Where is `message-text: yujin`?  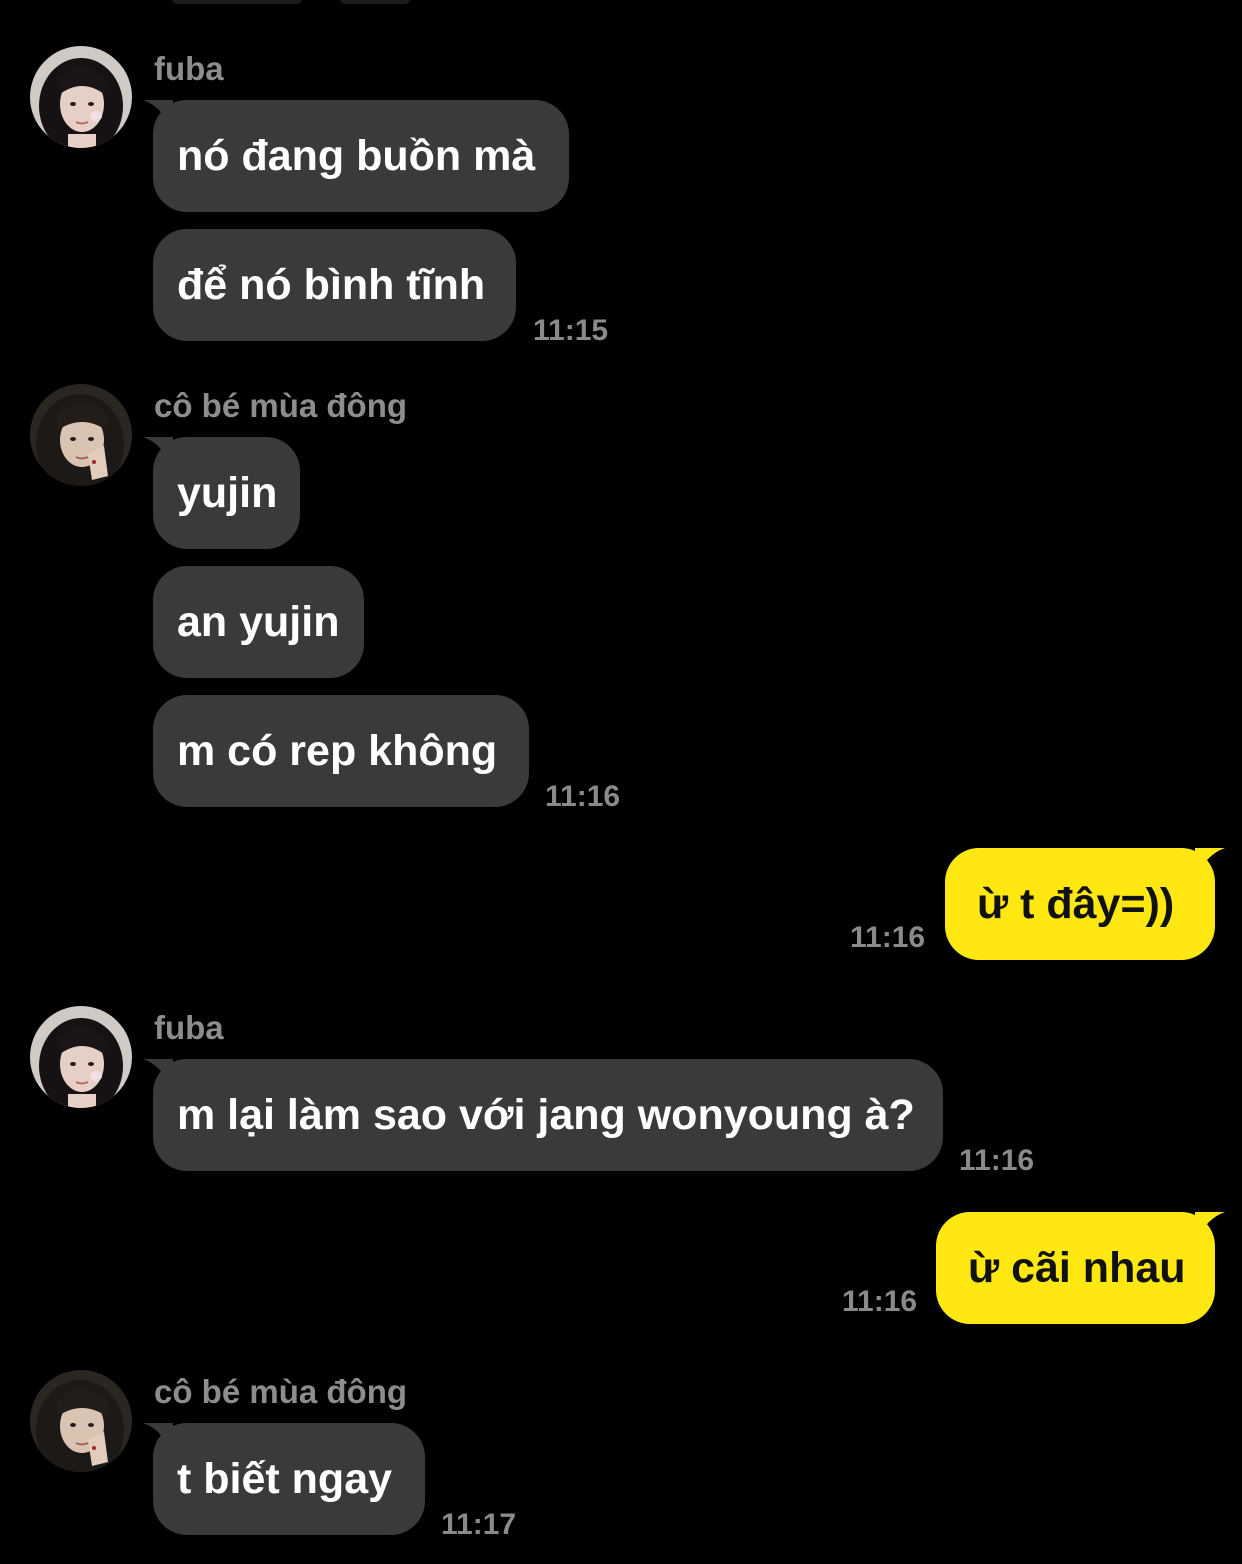
message-text: yujin is located at coordinates (227, 493).